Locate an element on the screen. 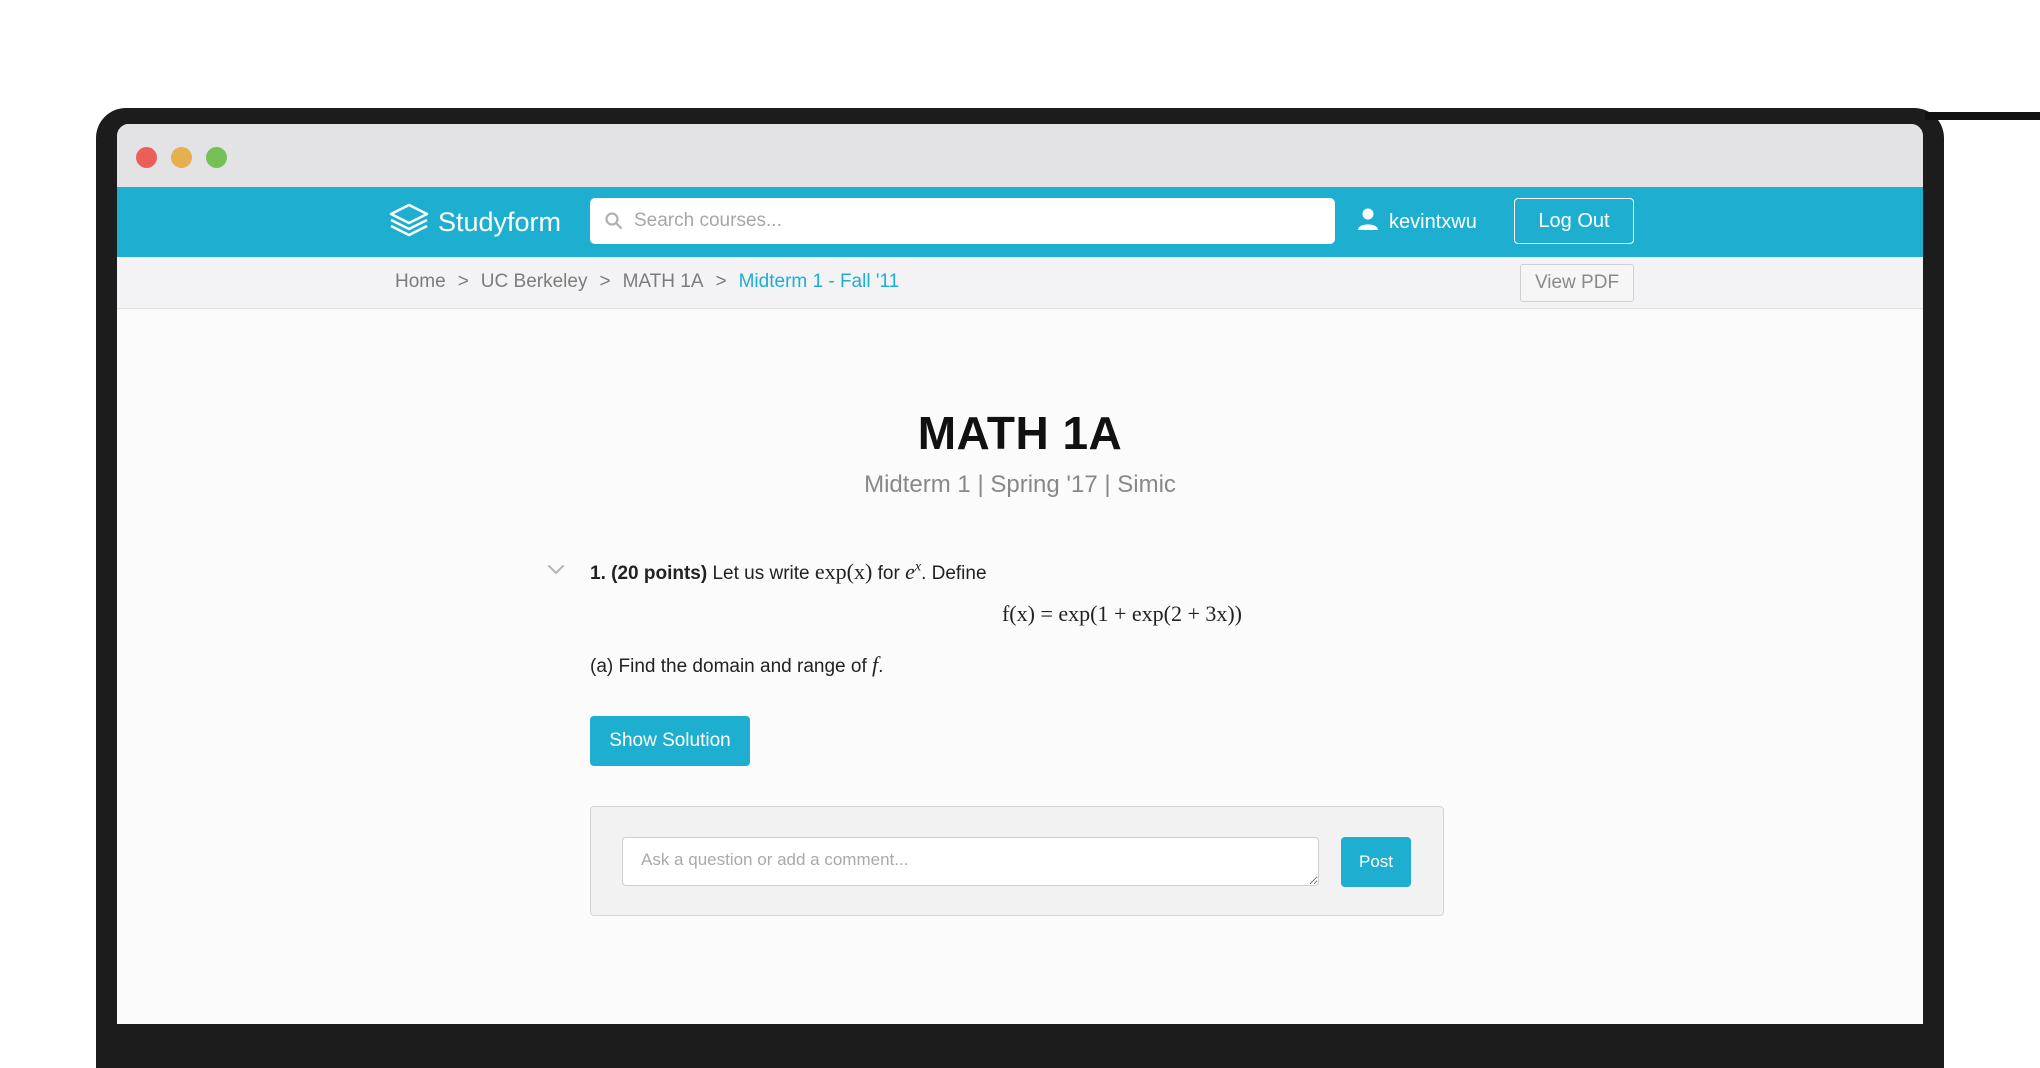  post-button: Post is located at coordinates (1376, 862).